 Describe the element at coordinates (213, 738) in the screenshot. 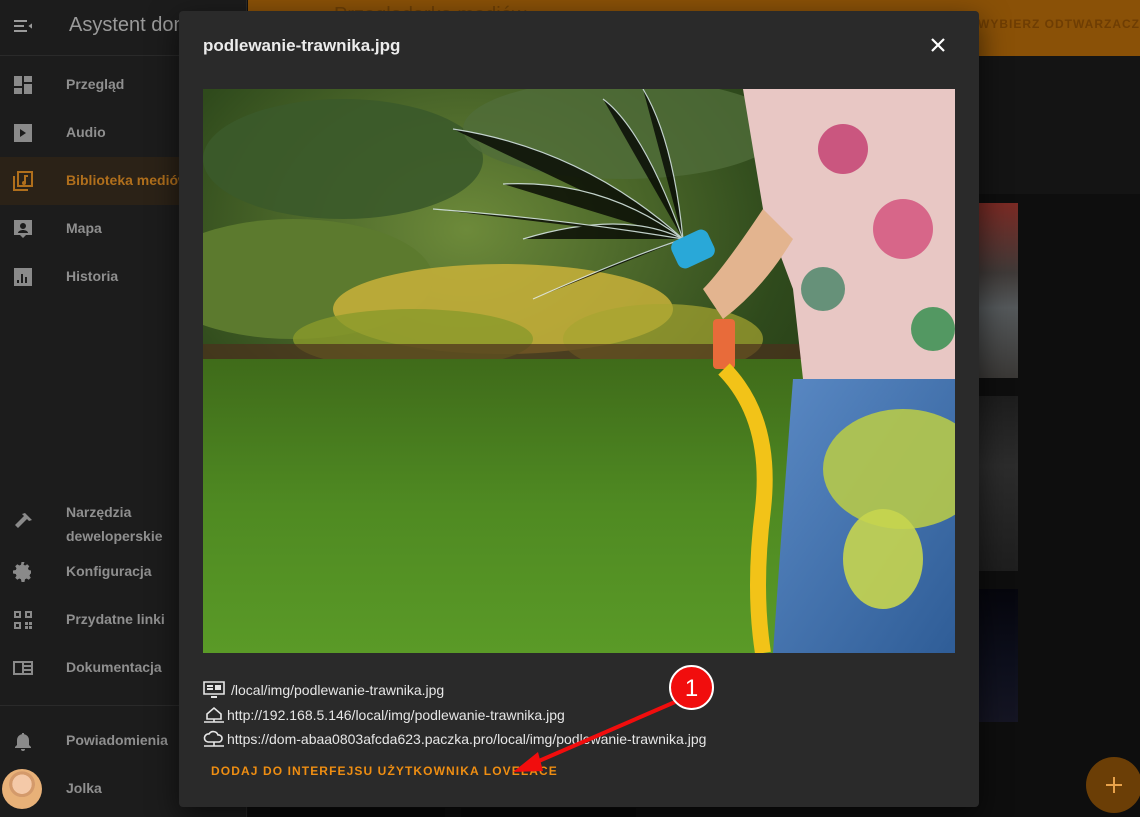

I see `cloud-icon` at that location.